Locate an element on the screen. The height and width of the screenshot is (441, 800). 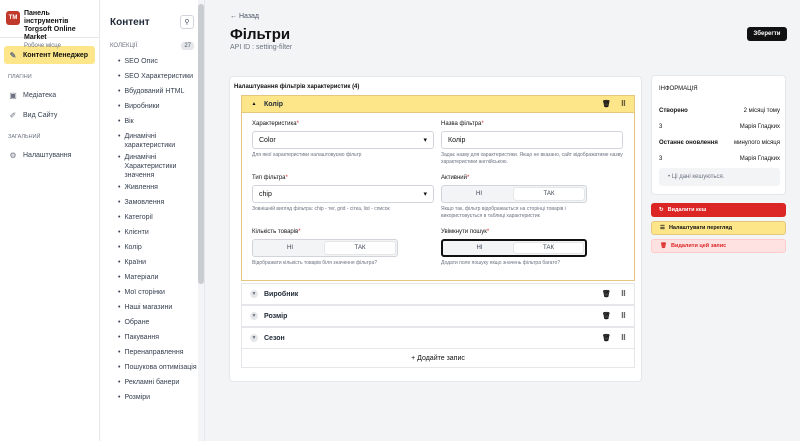
collections-title: Контент is located at coordinates (130, 22).